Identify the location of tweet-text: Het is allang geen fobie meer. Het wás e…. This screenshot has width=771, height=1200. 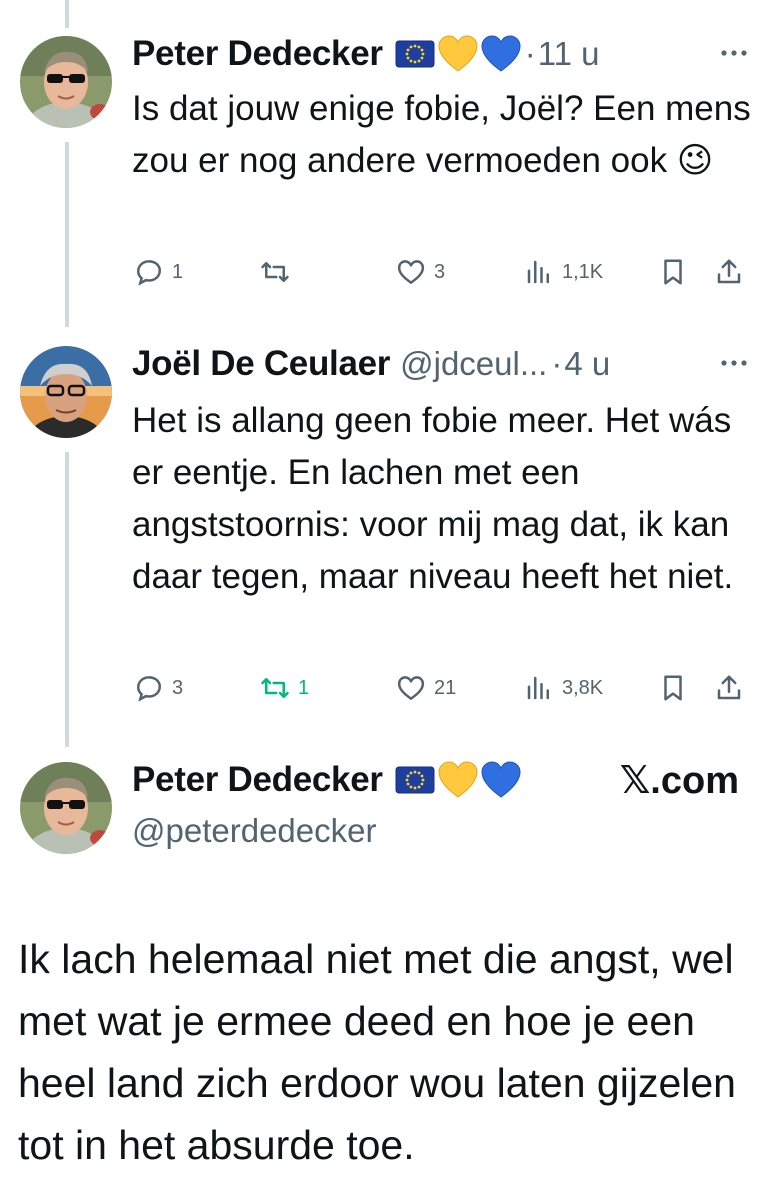
(433, 498).